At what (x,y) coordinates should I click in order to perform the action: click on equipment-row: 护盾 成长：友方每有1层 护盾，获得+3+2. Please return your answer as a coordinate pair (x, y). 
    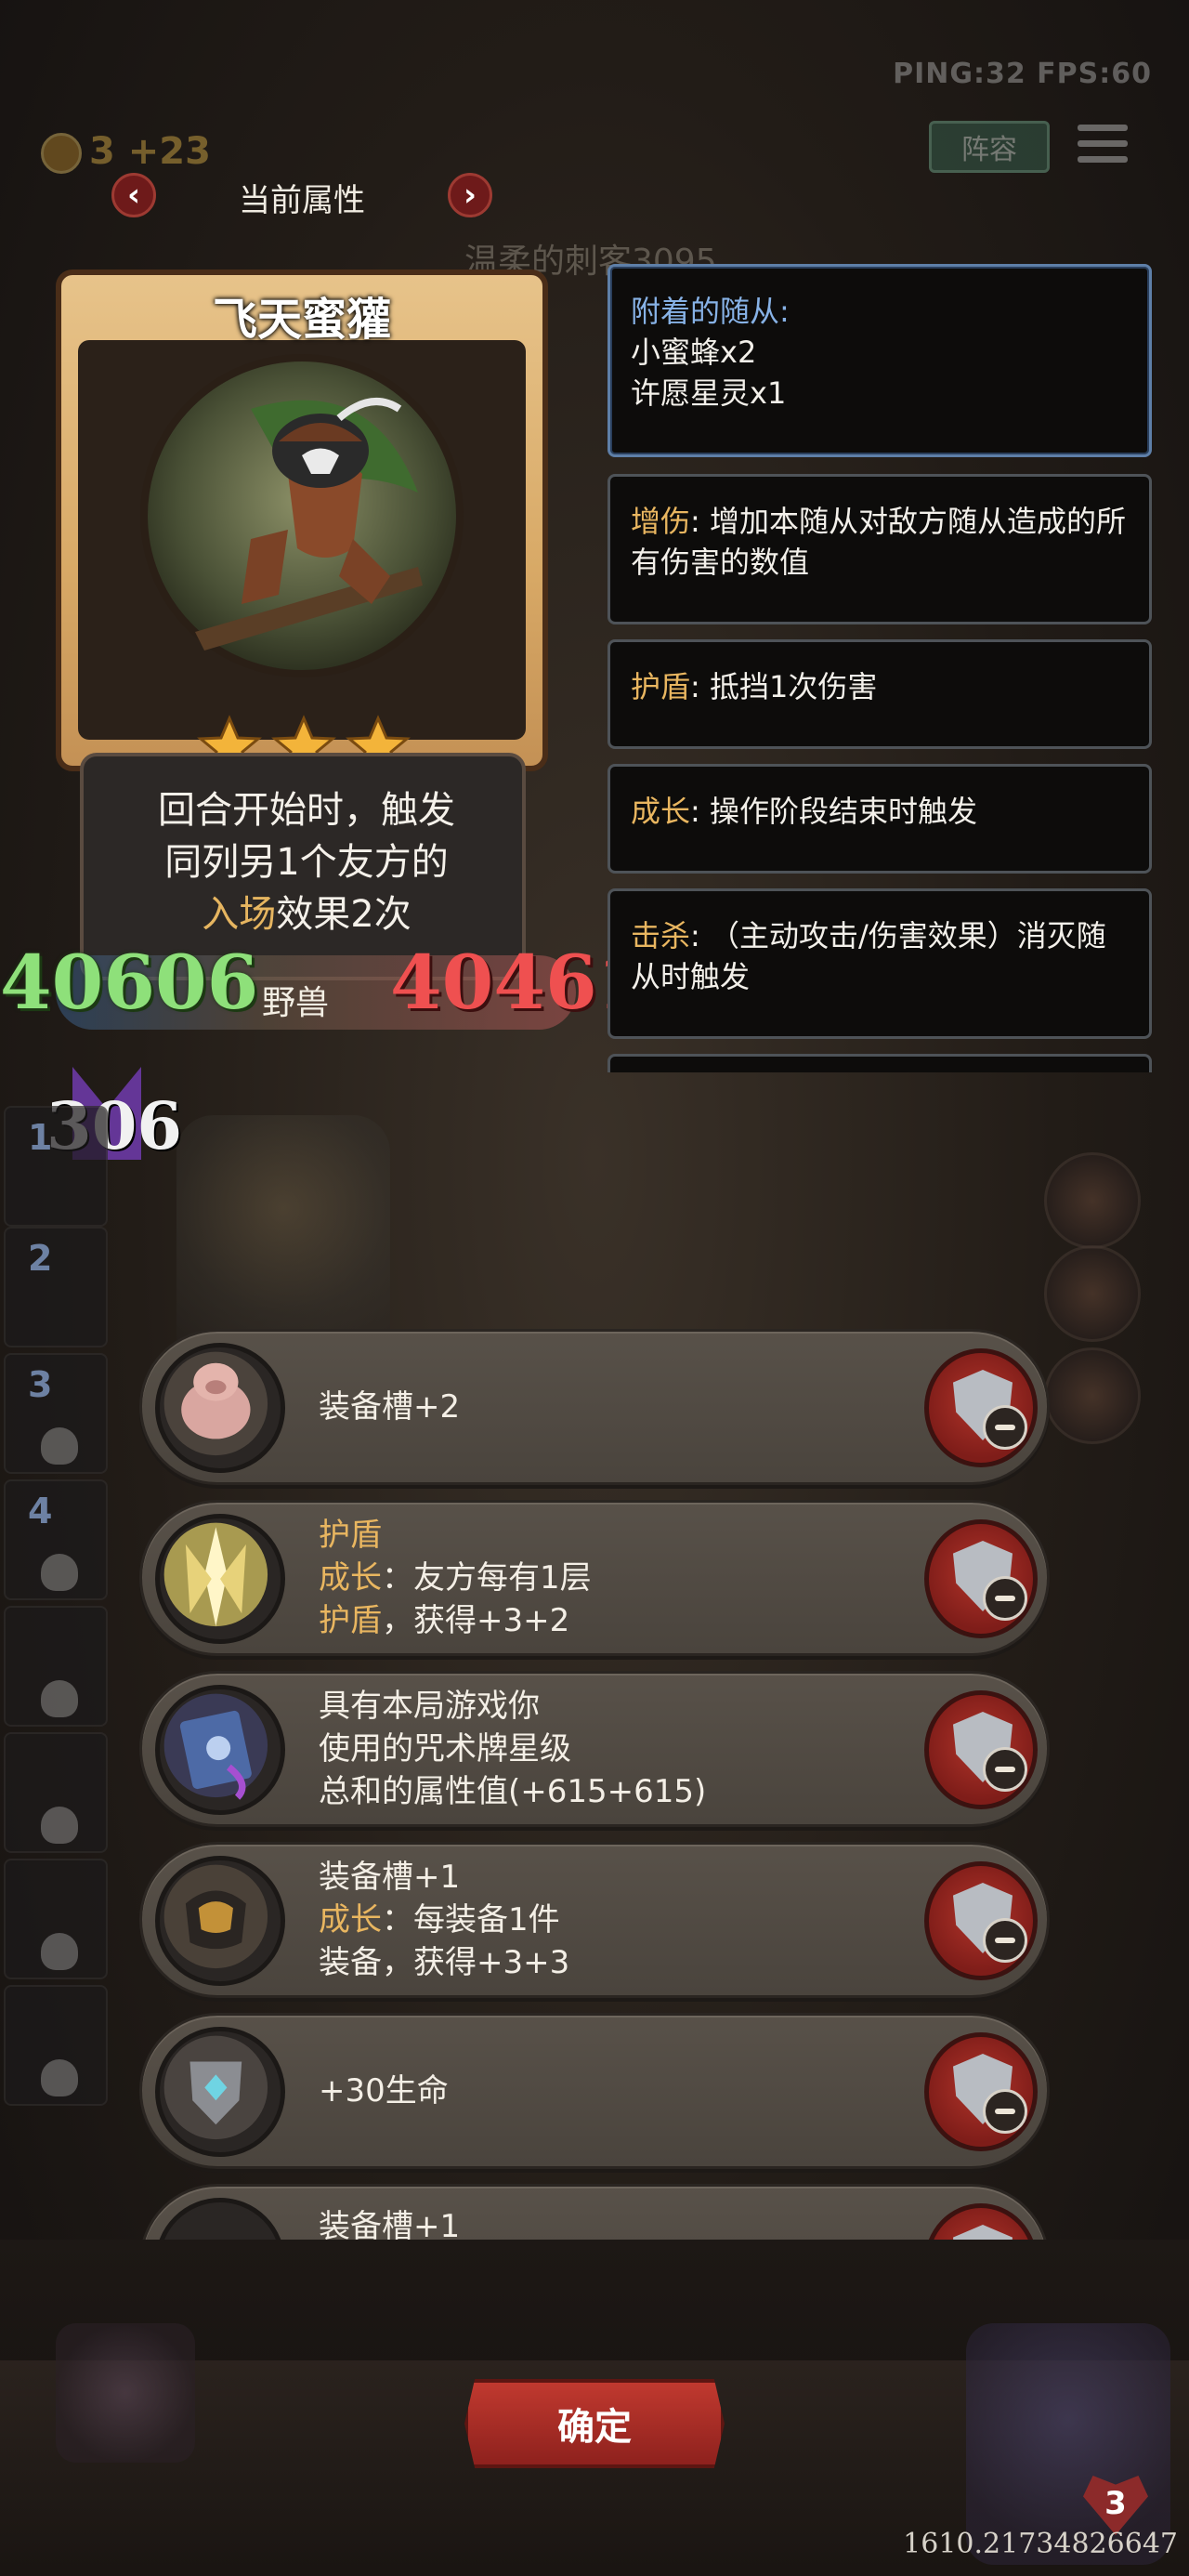
    Looking at the image, I should click on (594, 1578).